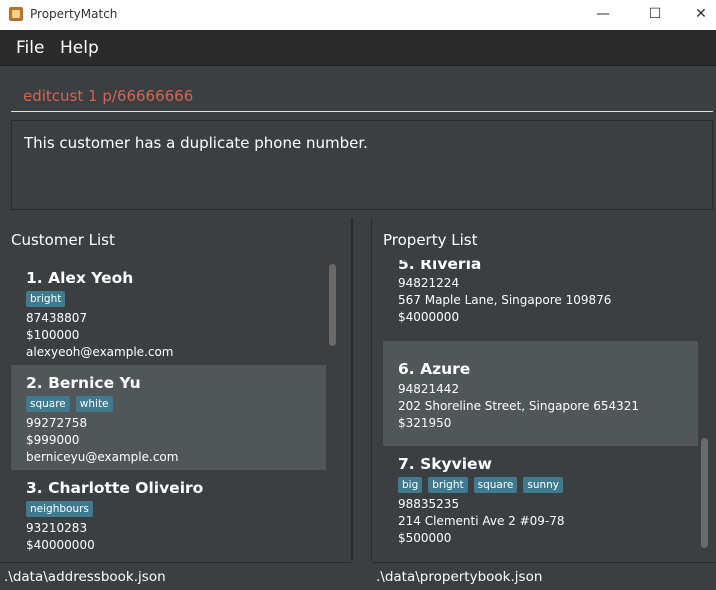 This screenshot has width=716, height=590. Describe the element at coordinates (430, 240) in the screenshot. I see `property-list-title: Property List` at that location.